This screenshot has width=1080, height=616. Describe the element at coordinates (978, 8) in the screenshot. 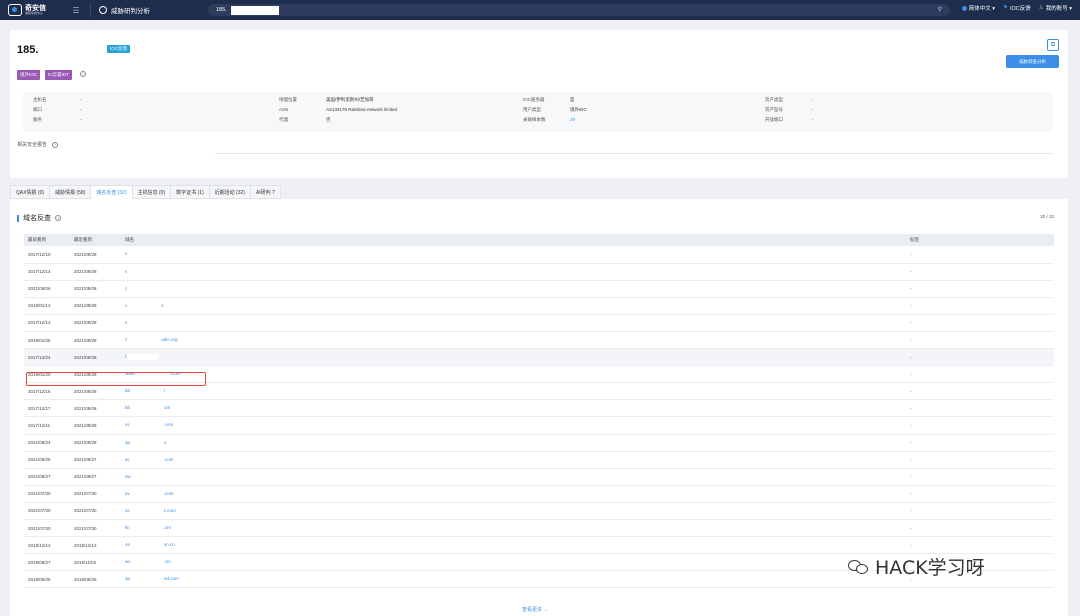

I see `language-selector: 简体中文 ▾` at that location.